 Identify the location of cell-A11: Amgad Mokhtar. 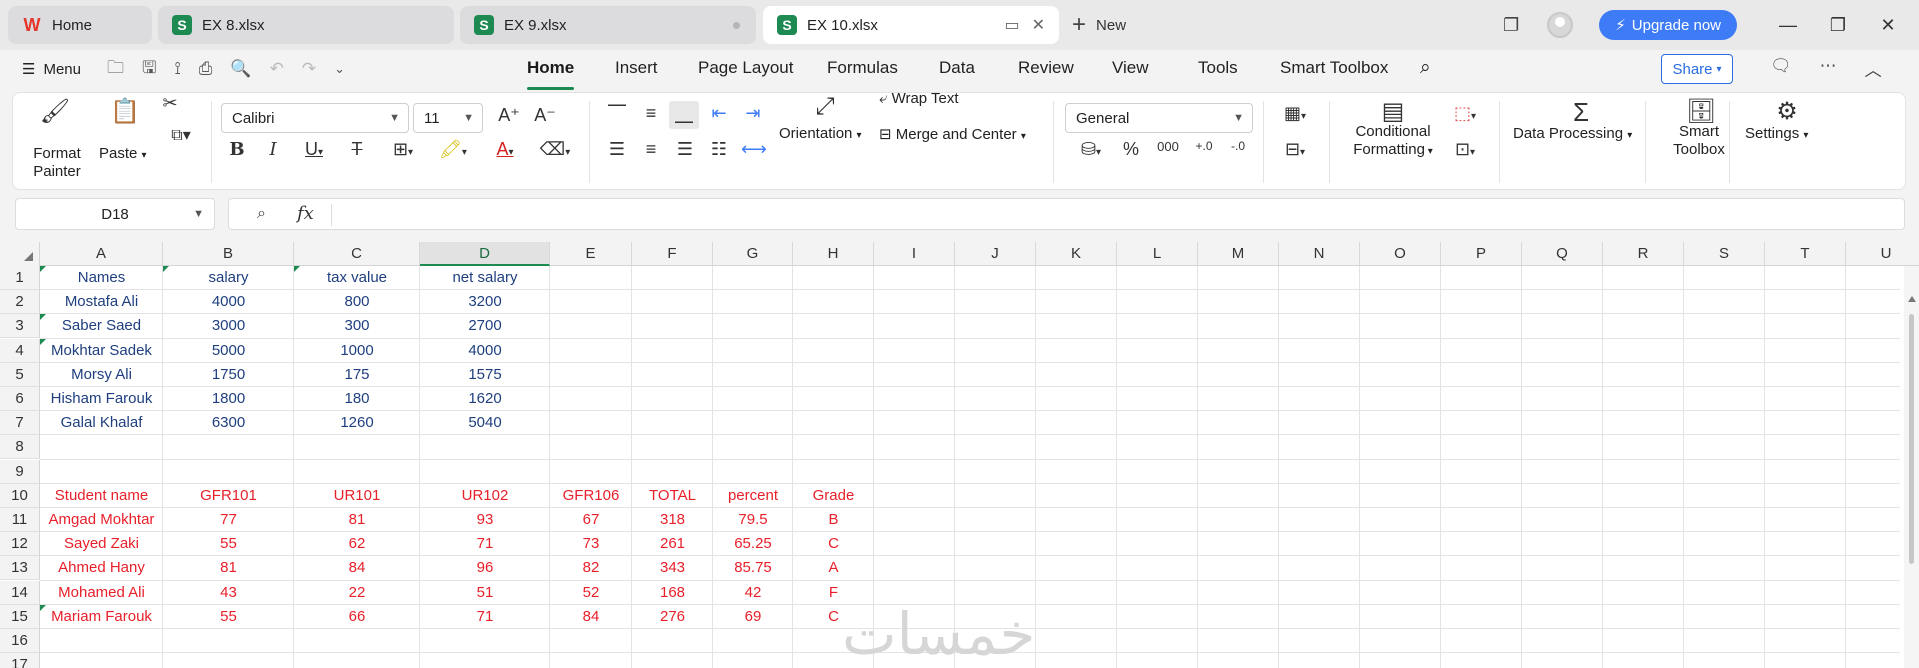
(101, 520).